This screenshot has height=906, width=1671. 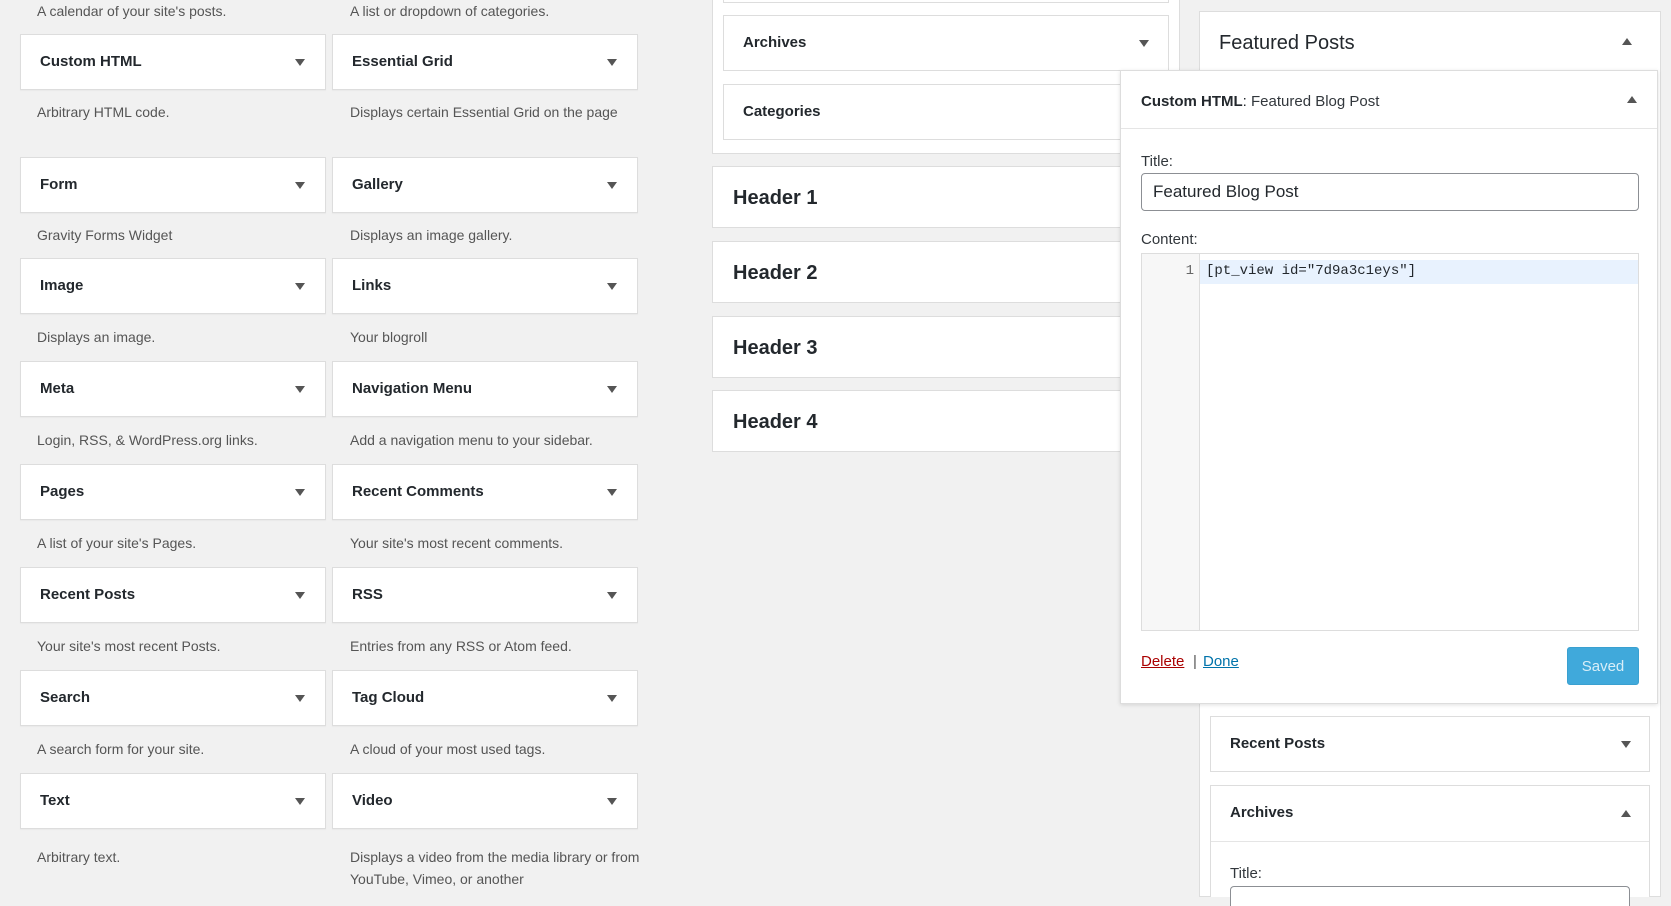 I want to click on widget-essential-grid: Essential Grid, so click(x=485, y=62).